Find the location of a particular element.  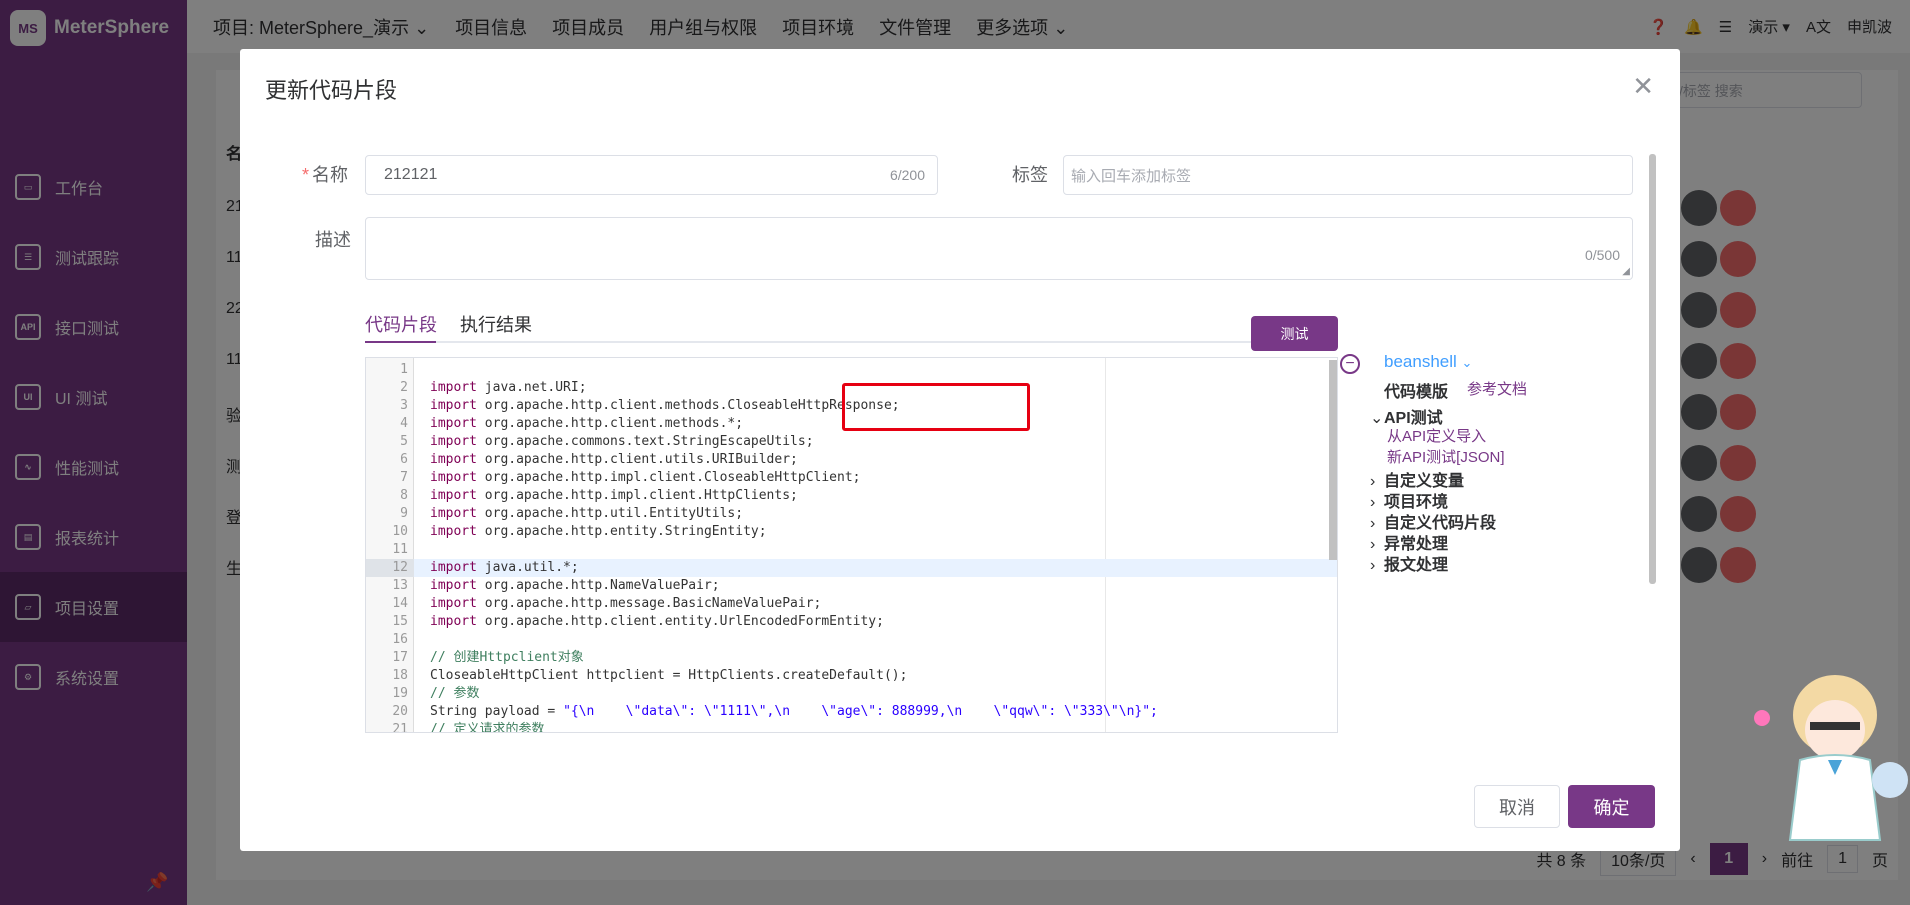

line-number: 21 is located at coordinates (400, 727).